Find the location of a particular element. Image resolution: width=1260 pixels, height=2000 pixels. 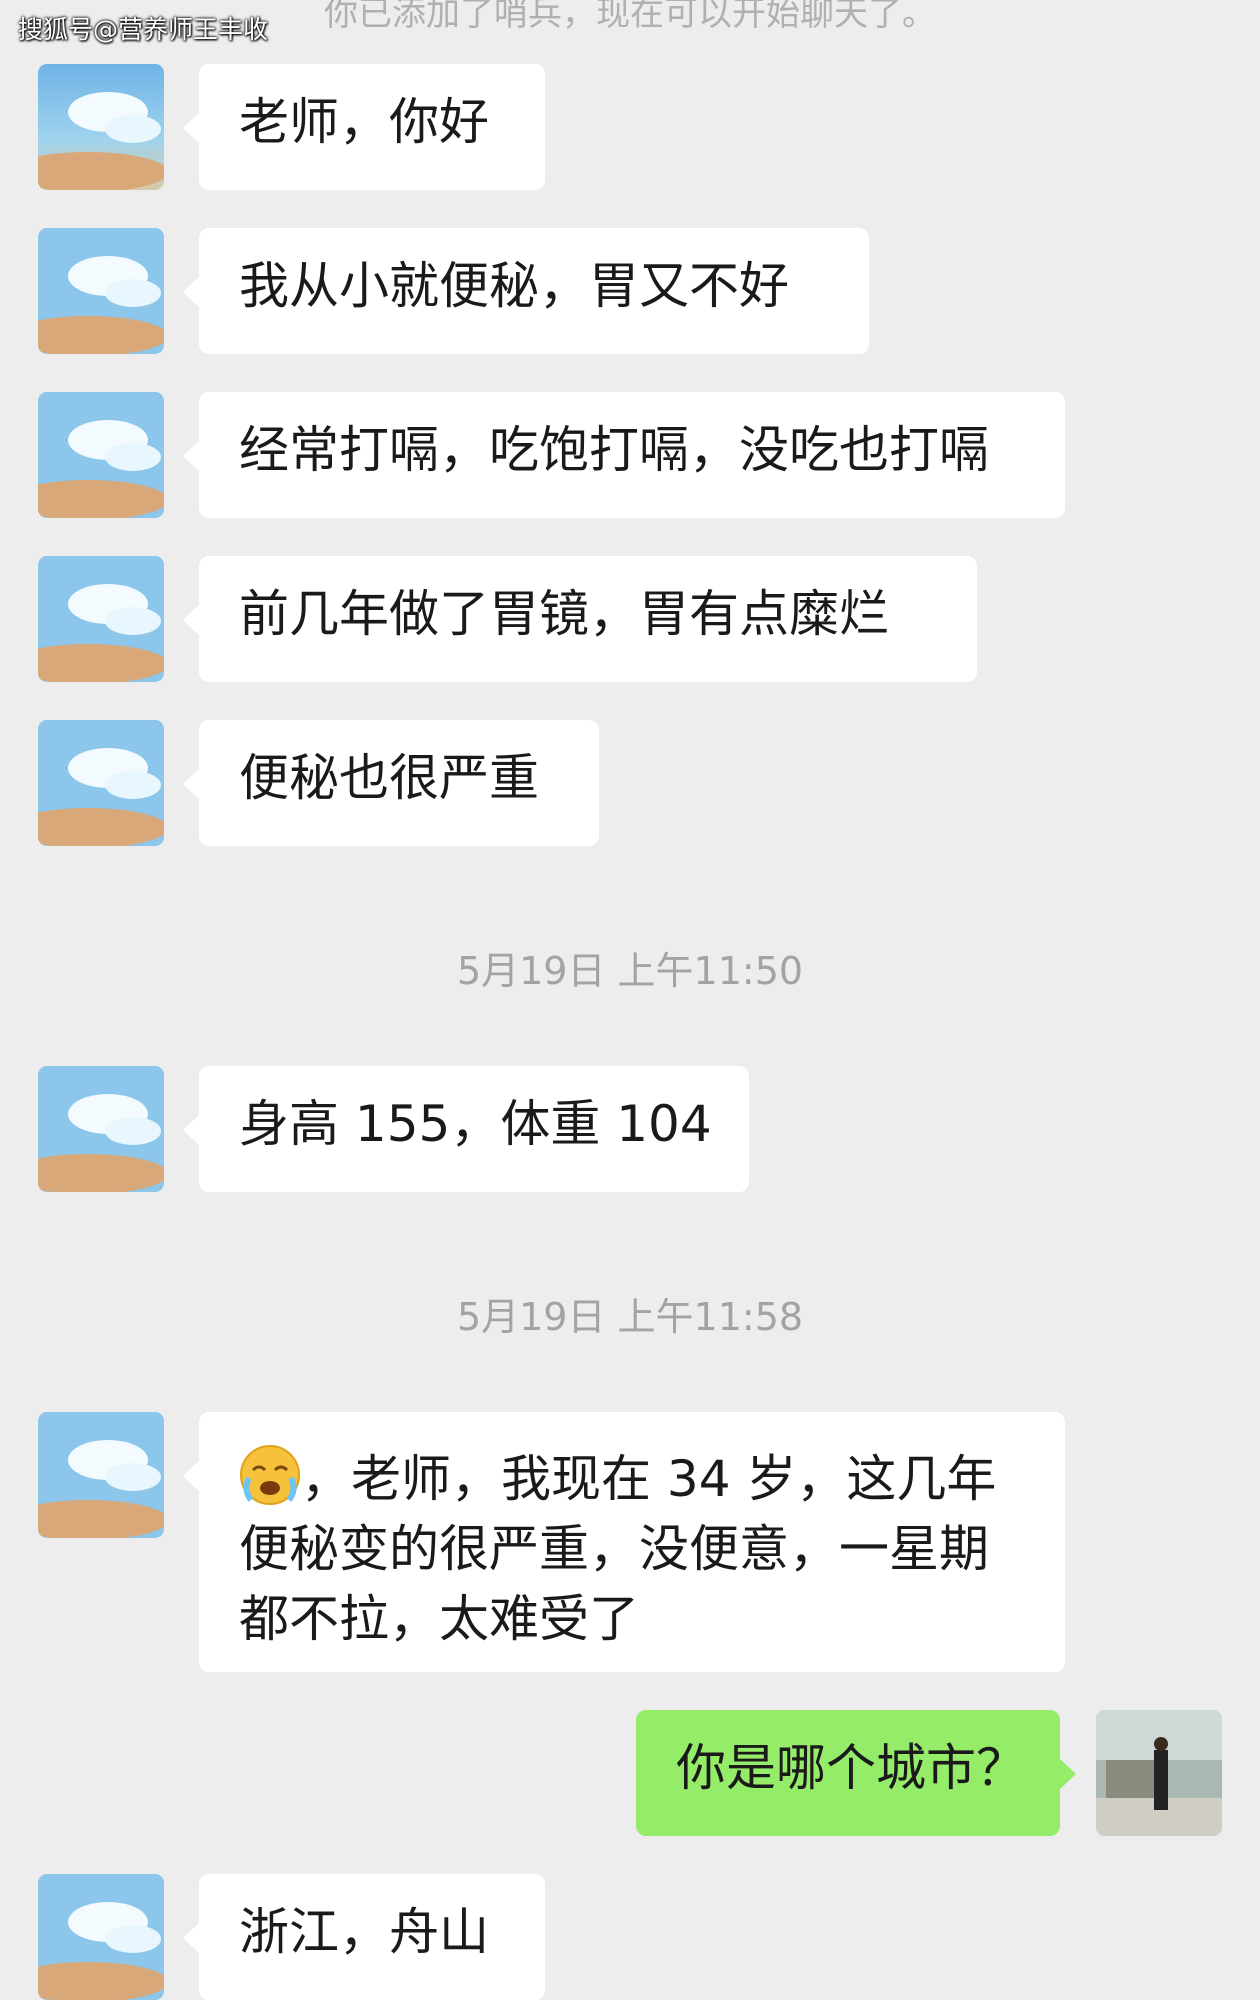

message-bubble: 便秘也很严重 is located at coordinates (391, 783).